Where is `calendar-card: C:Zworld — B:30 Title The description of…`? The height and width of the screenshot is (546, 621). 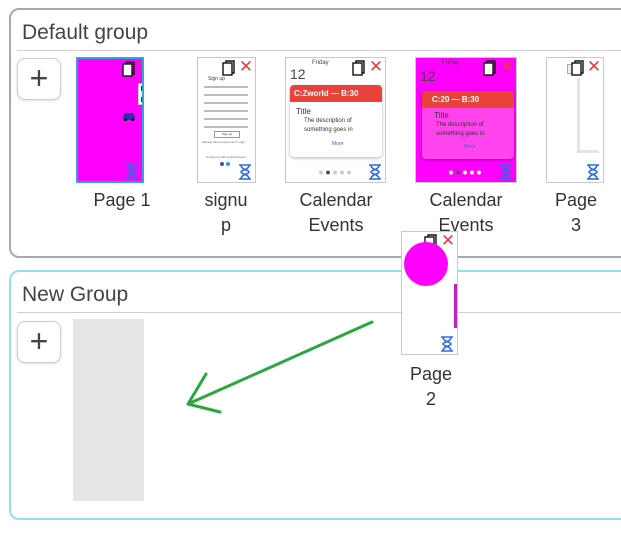 calendar-card: C:Zworld — B:30 Title The description of… is located at coordinates (336, 121).